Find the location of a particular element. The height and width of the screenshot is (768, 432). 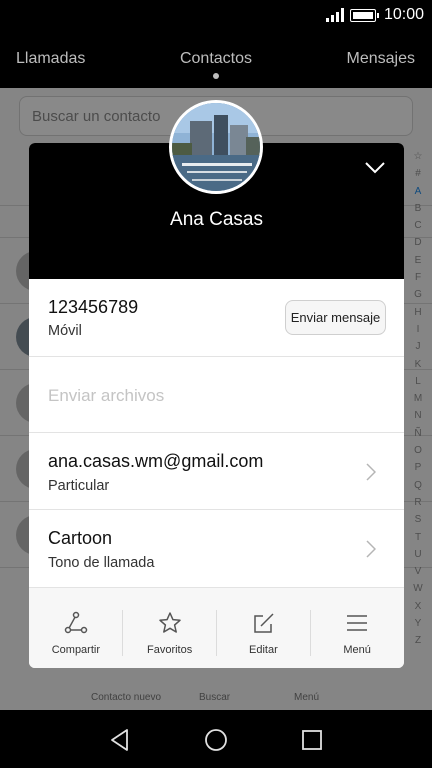

recents-icon is located at coordinates (312, 740).